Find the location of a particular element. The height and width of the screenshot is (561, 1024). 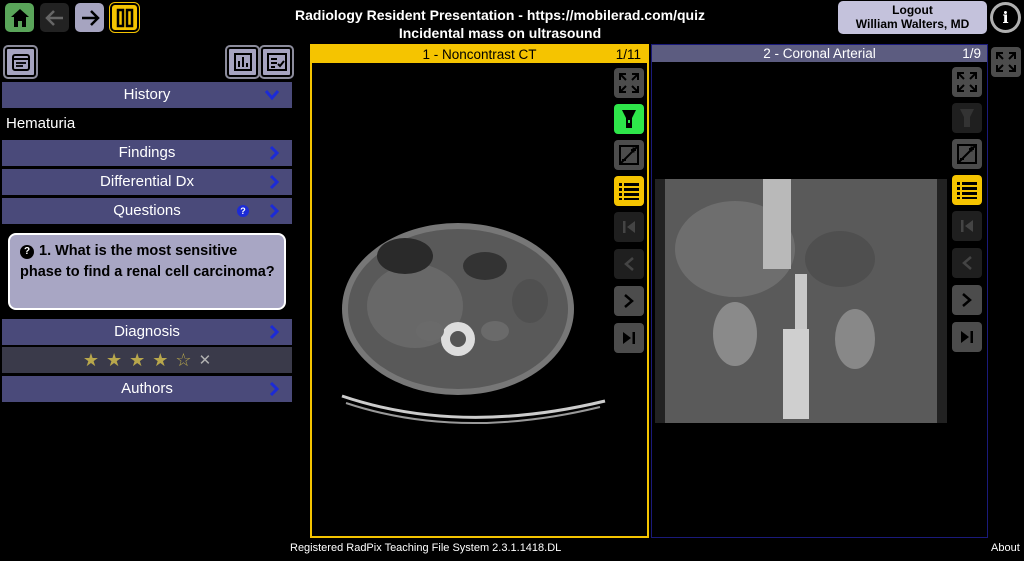

checklist-icon is located at coordinates (276, 62).